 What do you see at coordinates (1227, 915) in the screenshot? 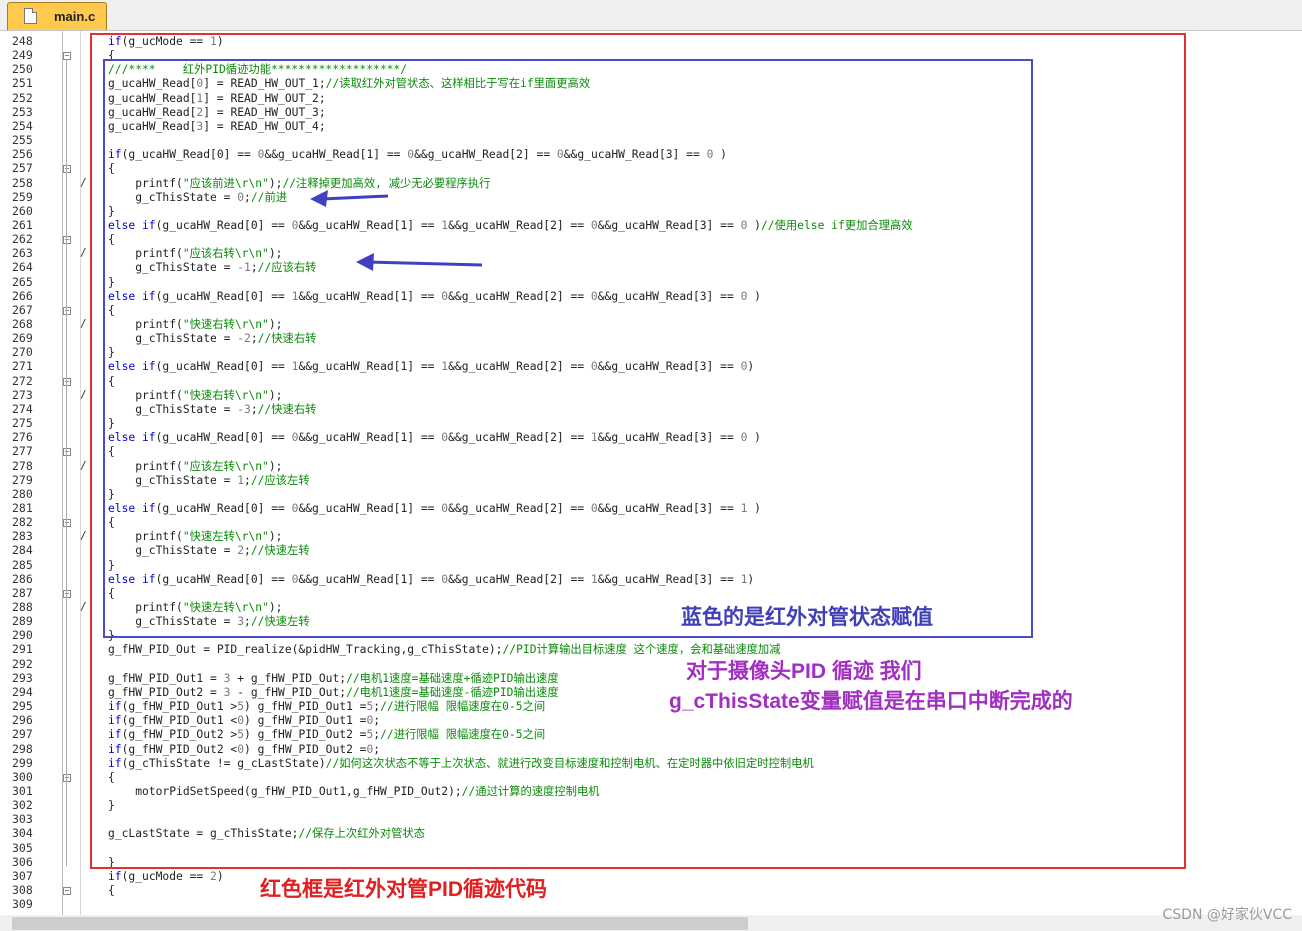
I see `watermark: CSDN @好家伙VCC` at bounding box center [1227, 915].